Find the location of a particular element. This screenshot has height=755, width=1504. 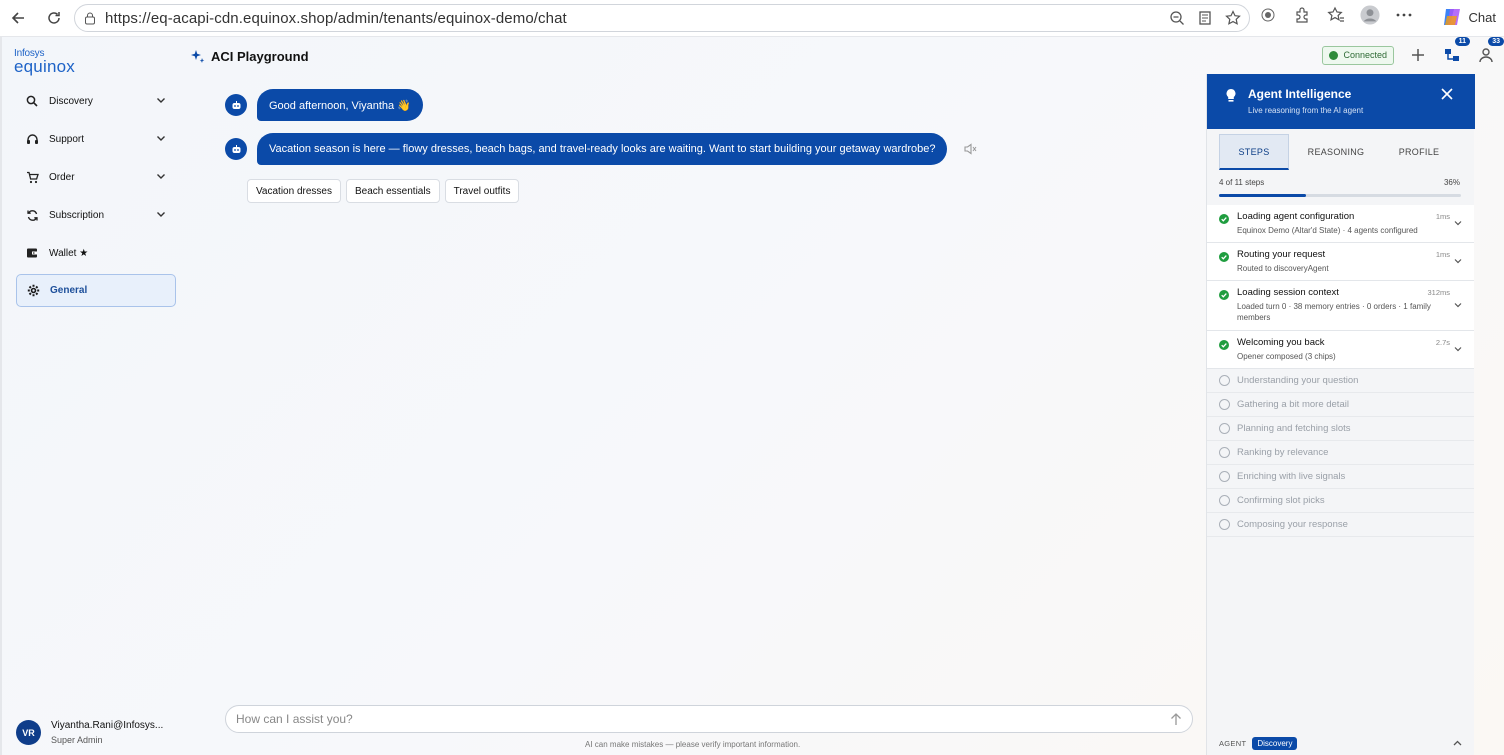

new-chat-button is located at coordinates (1418, 55).